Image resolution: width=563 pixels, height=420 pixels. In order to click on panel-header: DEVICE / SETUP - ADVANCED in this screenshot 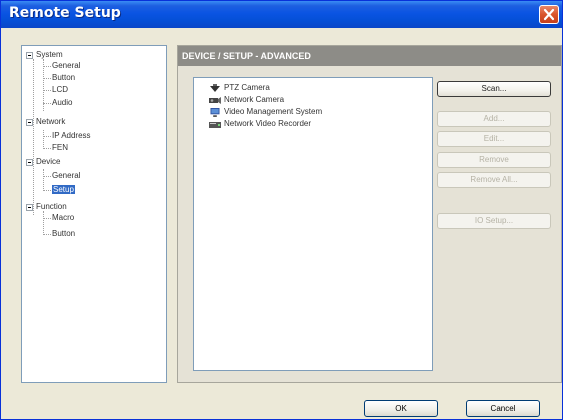, I will do `click(369, 56)`.